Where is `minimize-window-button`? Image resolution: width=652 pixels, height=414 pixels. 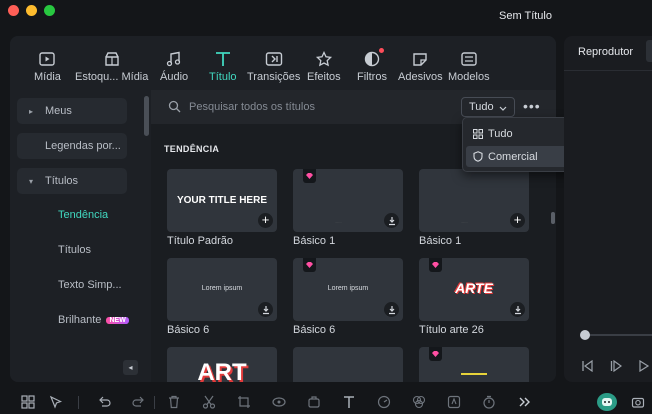
minimize-window-button is located at coordinates (31, 10).